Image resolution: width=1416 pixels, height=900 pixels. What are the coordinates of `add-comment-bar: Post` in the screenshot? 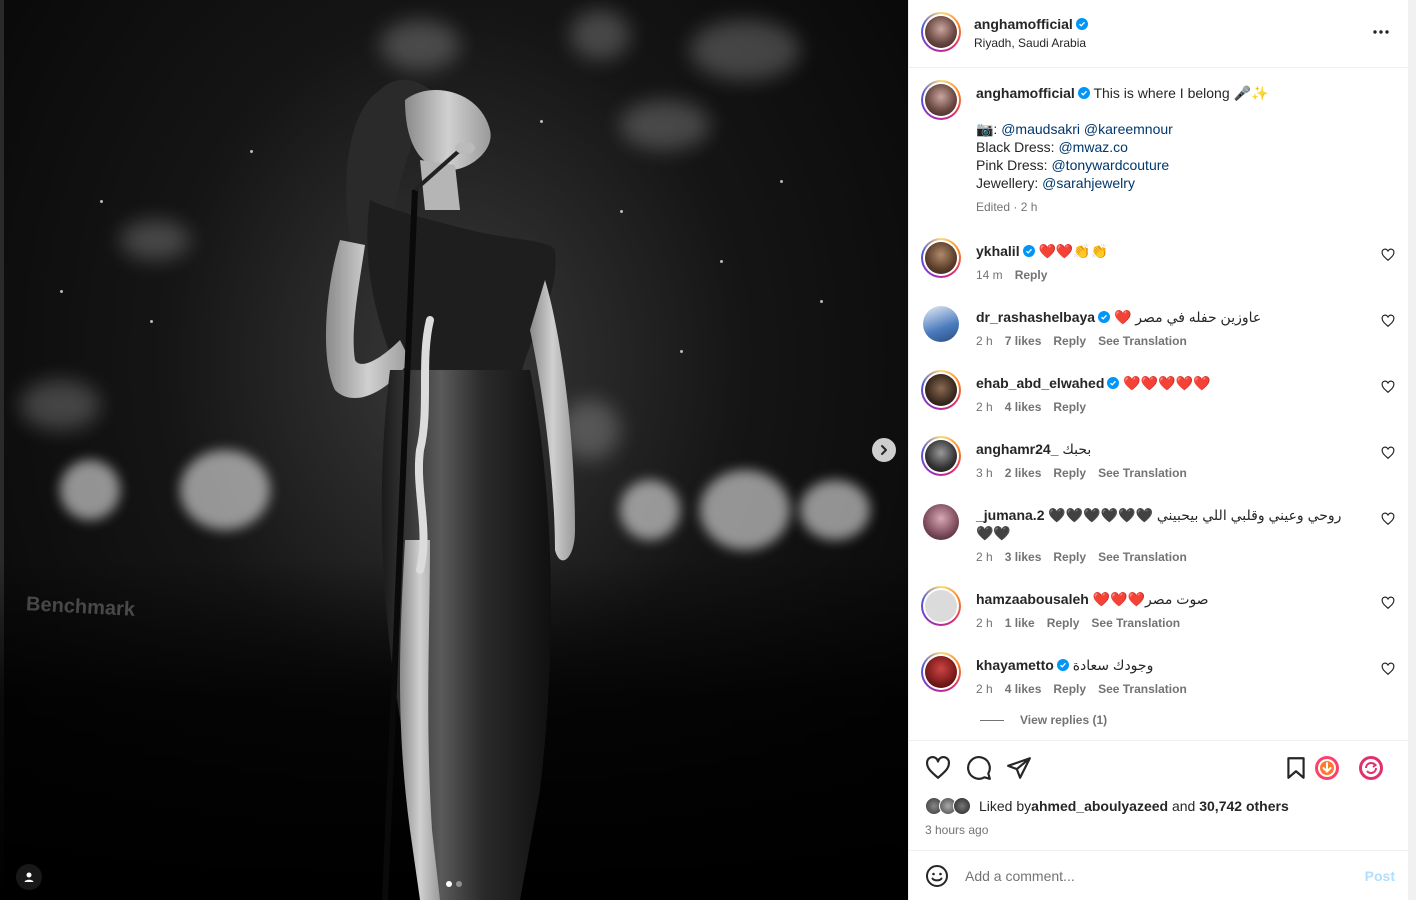 It's located at (1159, 875).